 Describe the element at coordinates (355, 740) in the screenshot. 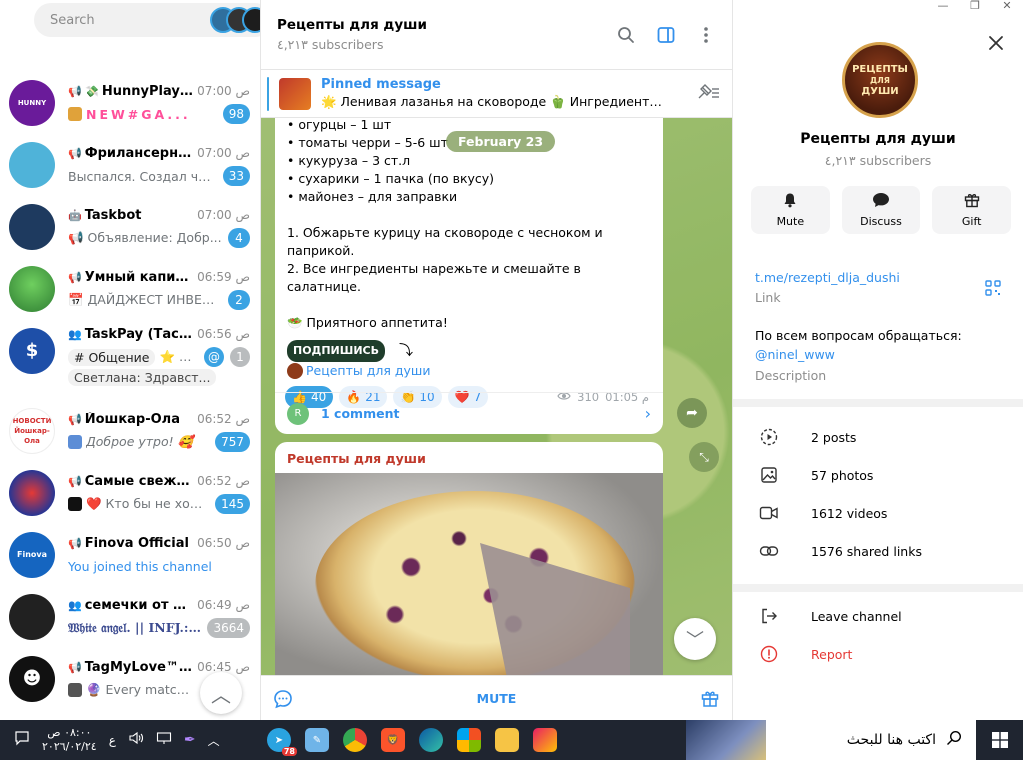

I see `chrome-app-icon` at that location.